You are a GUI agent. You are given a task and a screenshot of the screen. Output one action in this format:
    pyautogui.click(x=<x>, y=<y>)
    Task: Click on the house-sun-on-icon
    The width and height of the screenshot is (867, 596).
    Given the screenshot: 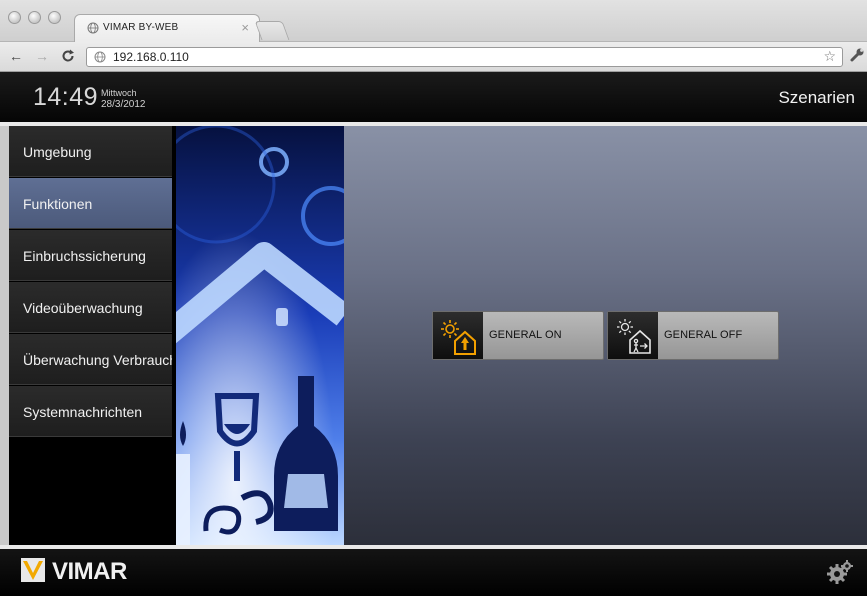 What is the action you would take?
    pyautogui.click(x=458, y=337)
    